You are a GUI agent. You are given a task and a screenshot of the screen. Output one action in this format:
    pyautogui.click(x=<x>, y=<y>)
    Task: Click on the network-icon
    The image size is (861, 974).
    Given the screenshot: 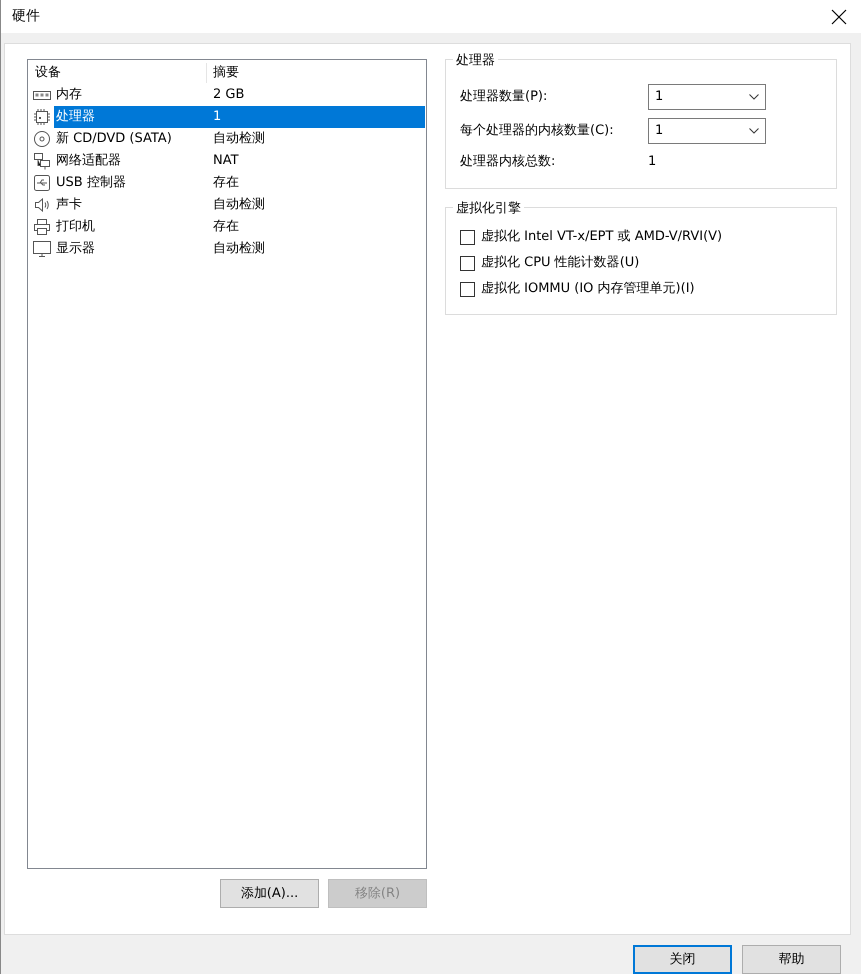 What is the action you would take?
    pyautogui.click(x=42, y=161)
    